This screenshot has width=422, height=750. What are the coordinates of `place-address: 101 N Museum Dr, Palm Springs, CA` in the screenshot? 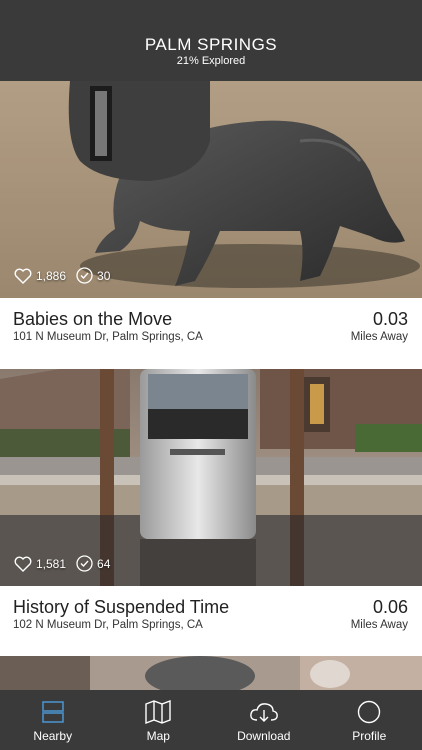 It's located at (108, 337).